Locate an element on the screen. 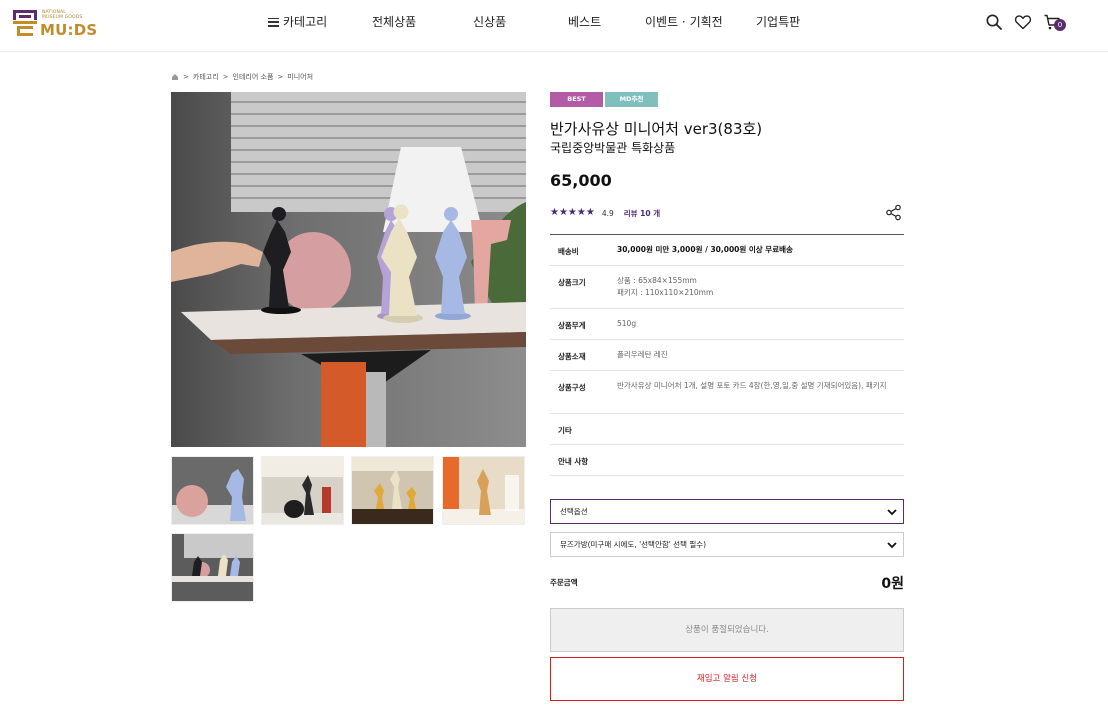 Image resolution: width=1108 pixels, height=720 pixels. logo-text-small: NATIONAL MUSEUM GOODS is located at coordinates (62, 15).